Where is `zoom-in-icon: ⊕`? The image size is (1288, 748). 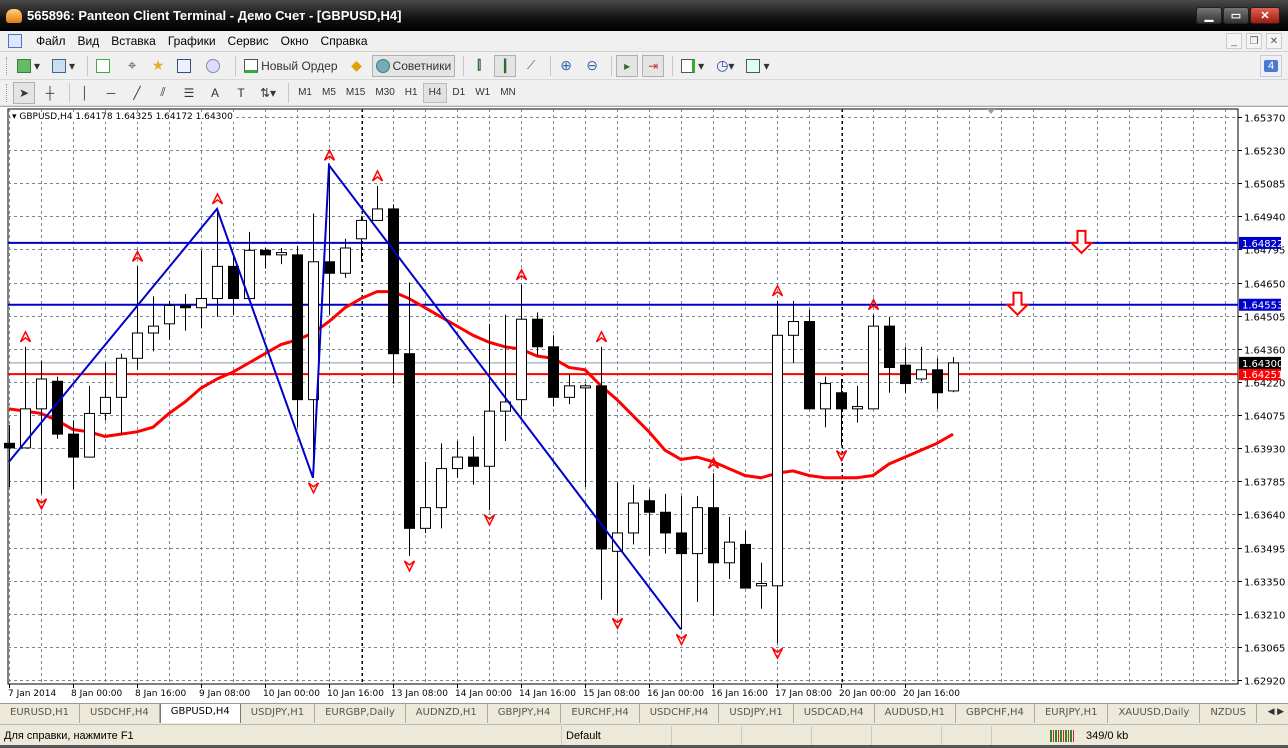
zoom-in-icon: ⊕ is located at coordinates (566, 65).